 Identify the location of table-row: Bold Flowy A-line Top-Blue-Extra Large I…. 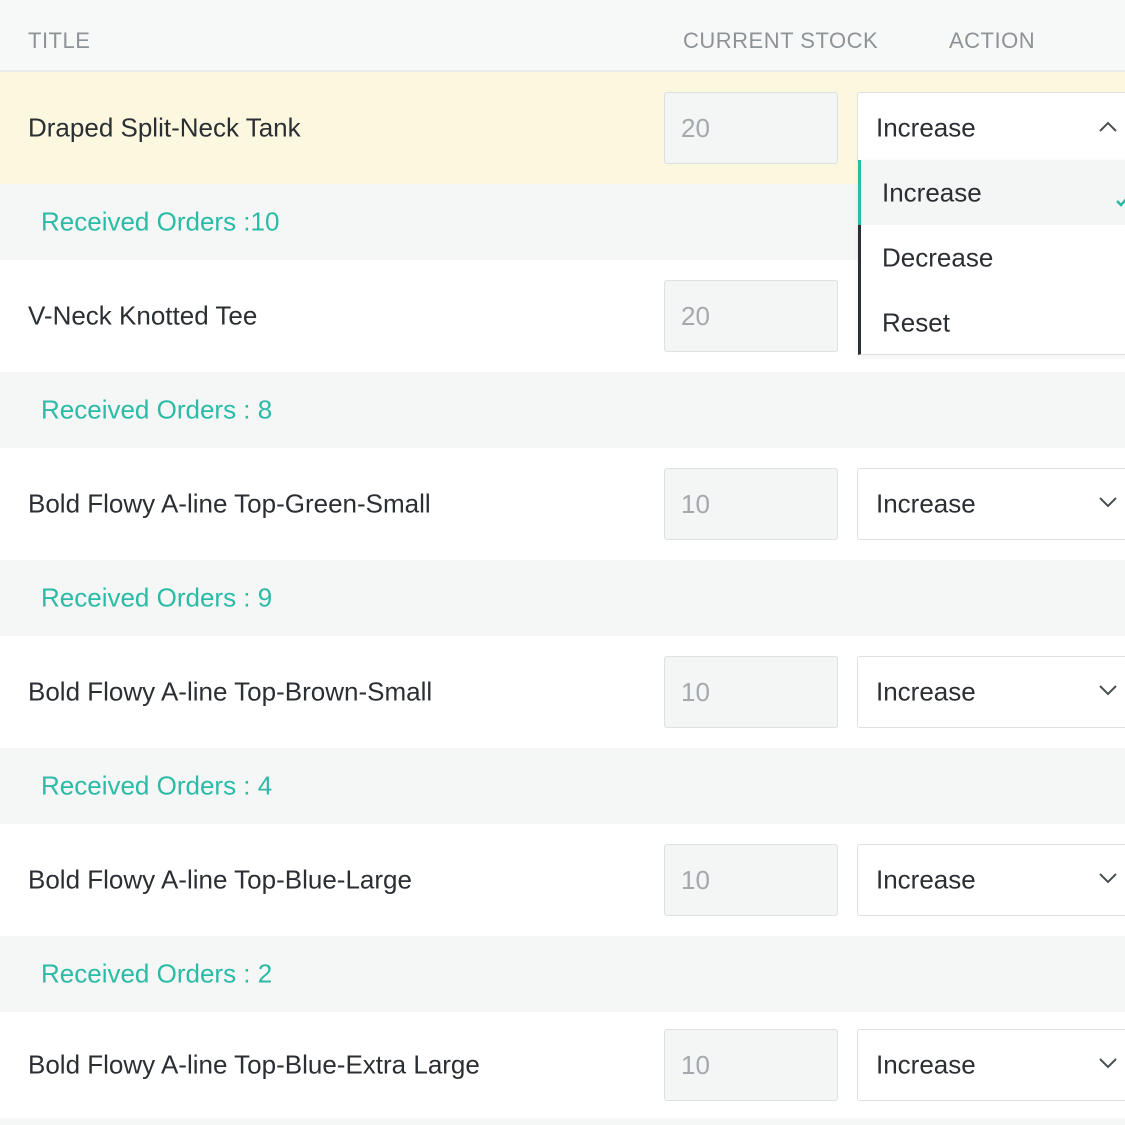
(562, 1065).